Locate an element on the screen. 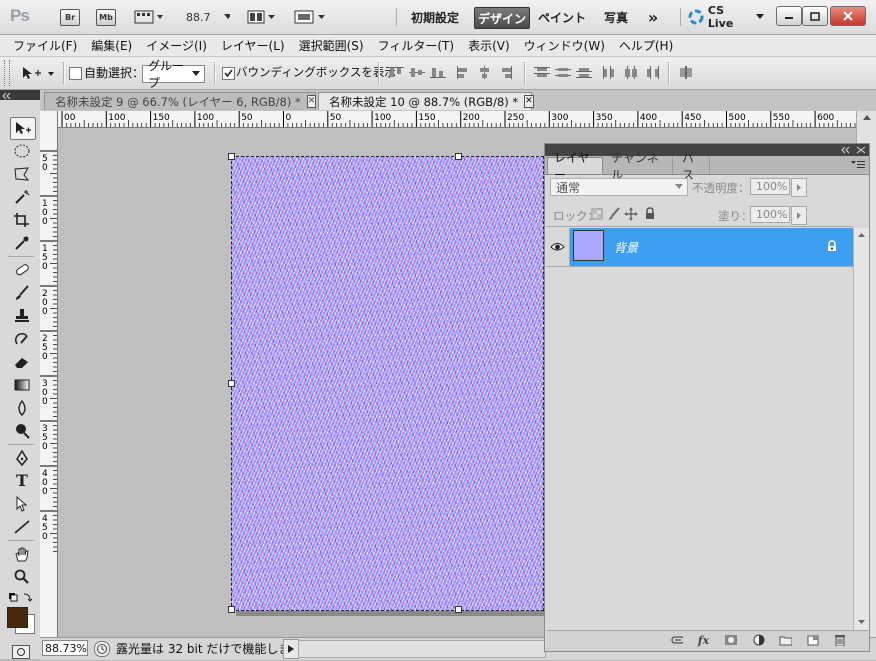  show-bounding-box-checkbox is located at coordinates (228, 73).